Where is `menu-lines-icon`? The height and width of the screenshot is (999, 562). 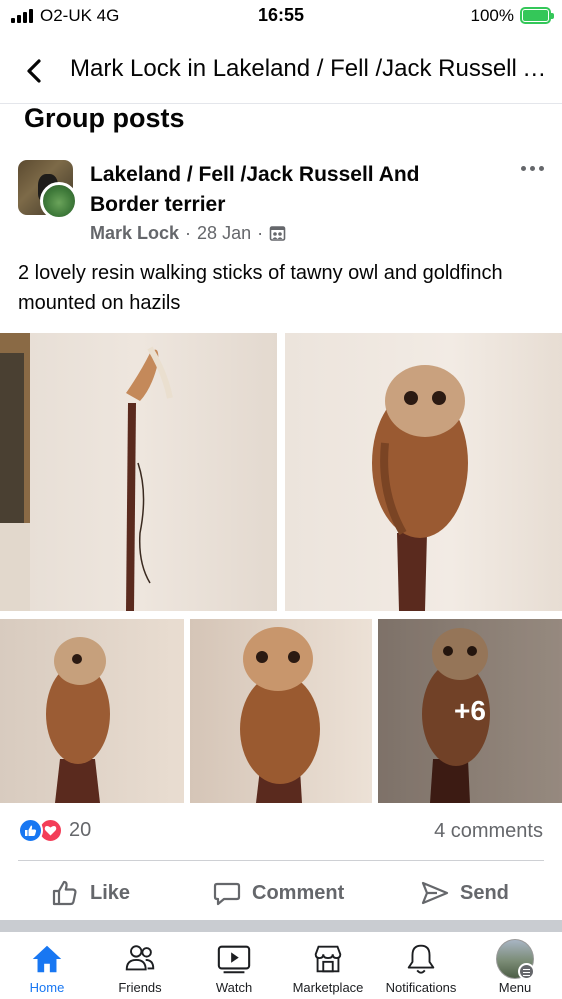 menu-lines-icon is located at coordinates (526, 971).